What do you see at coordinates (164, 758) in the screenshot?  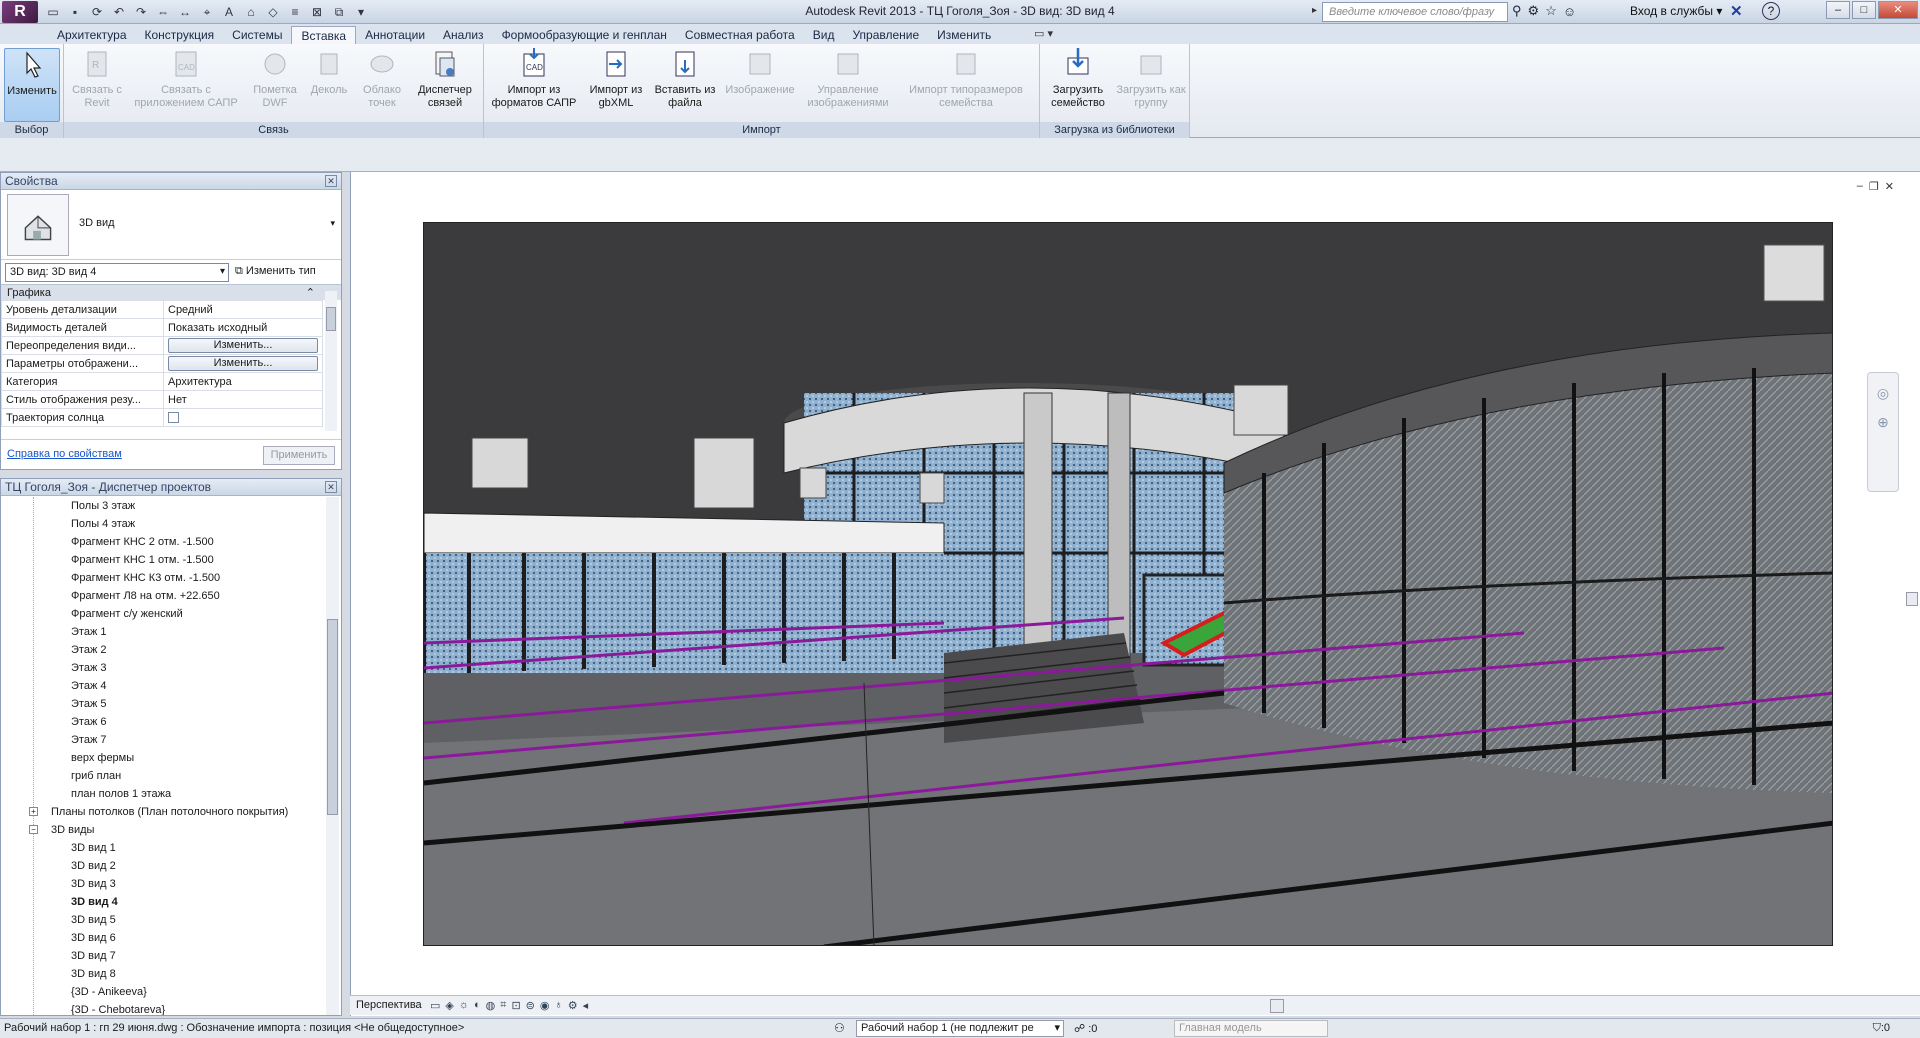 I see `browser-tree-item: верх фермы` at bounding box center [164, 758].